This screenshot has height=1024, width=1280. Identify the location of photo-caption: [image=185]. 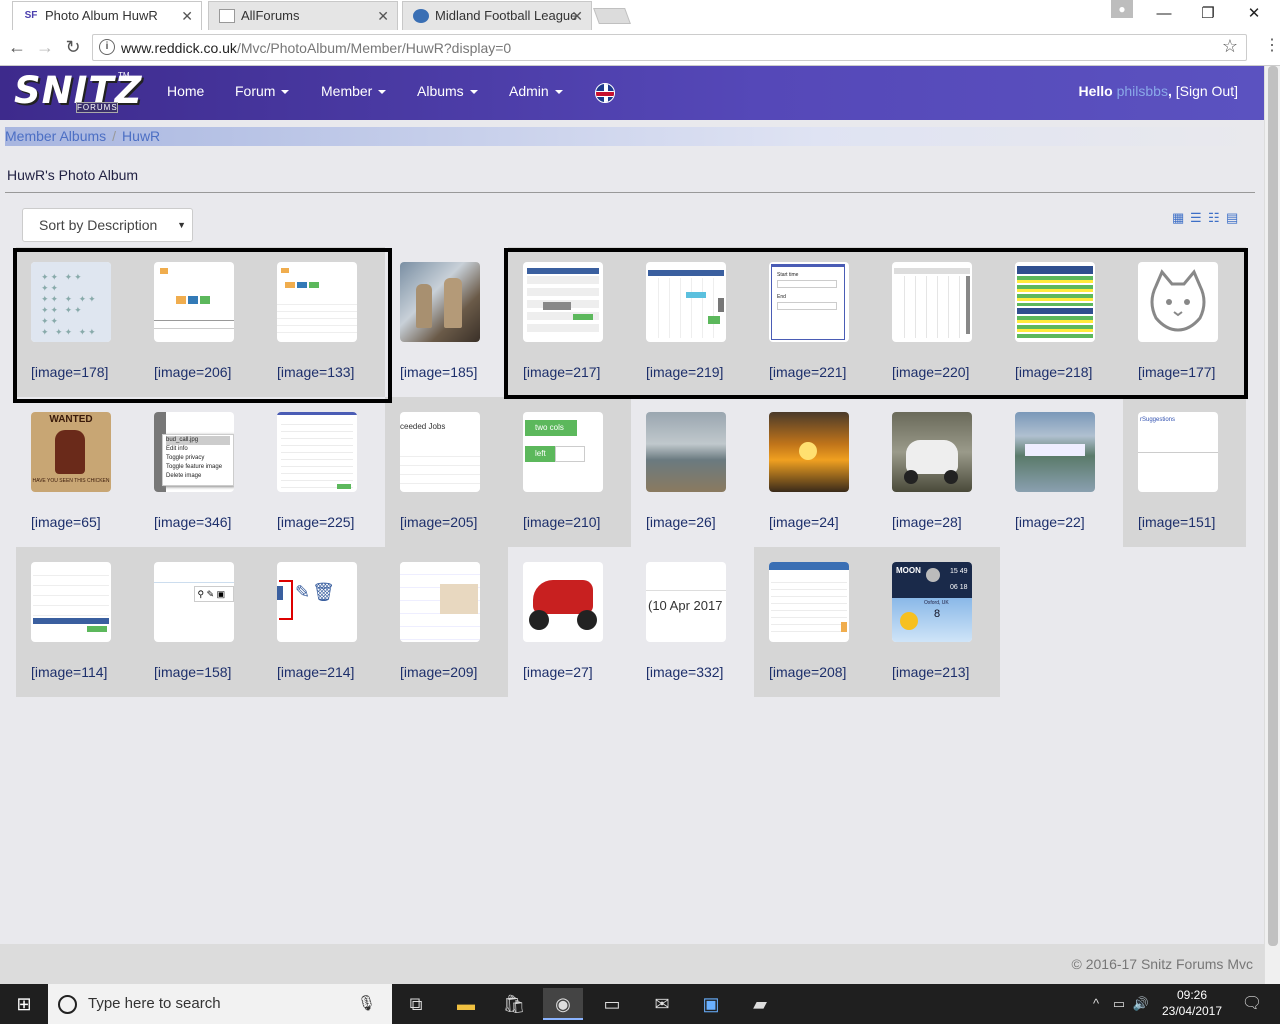
(438, 372).